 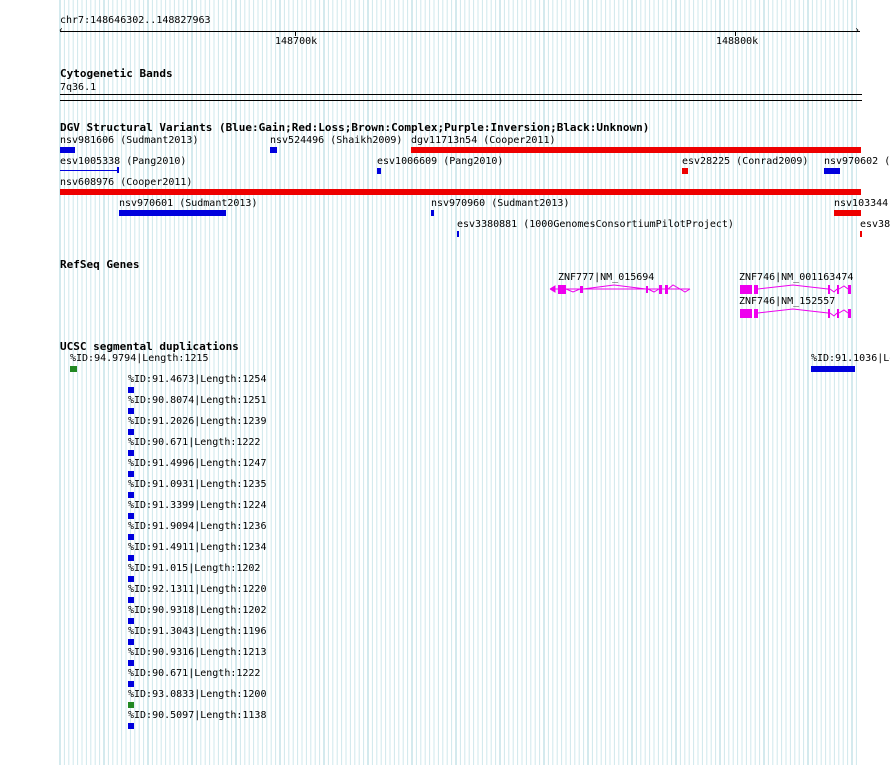 What do you see at coordinates (197, 631) in the screenshot?
I see `segdup-item-label: %ID:91.3043|Length:1196` at bounding box center [197, 631].